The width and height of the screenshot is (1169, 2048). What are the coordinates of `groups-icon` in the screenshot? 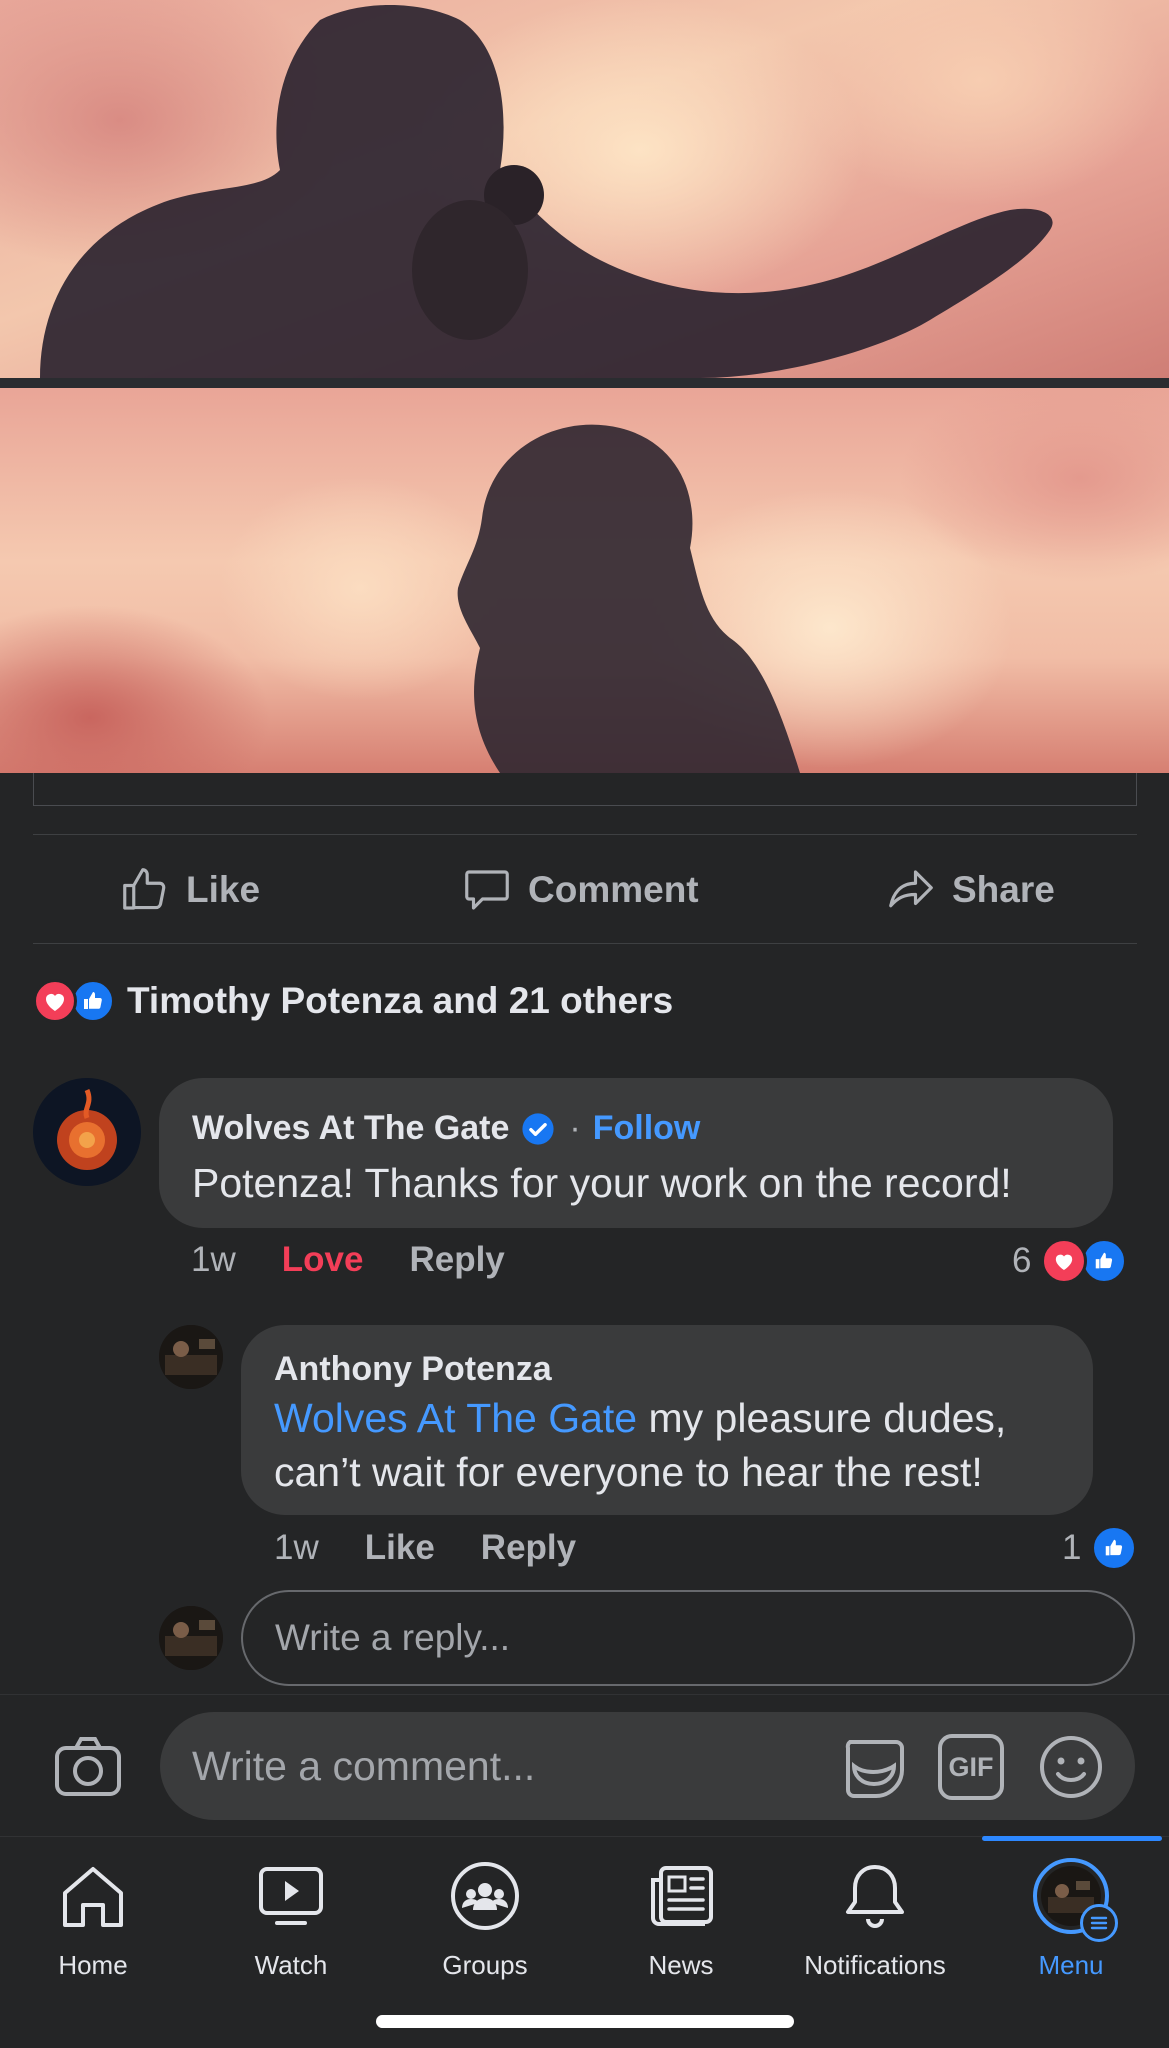 It's located at (485, 1896).